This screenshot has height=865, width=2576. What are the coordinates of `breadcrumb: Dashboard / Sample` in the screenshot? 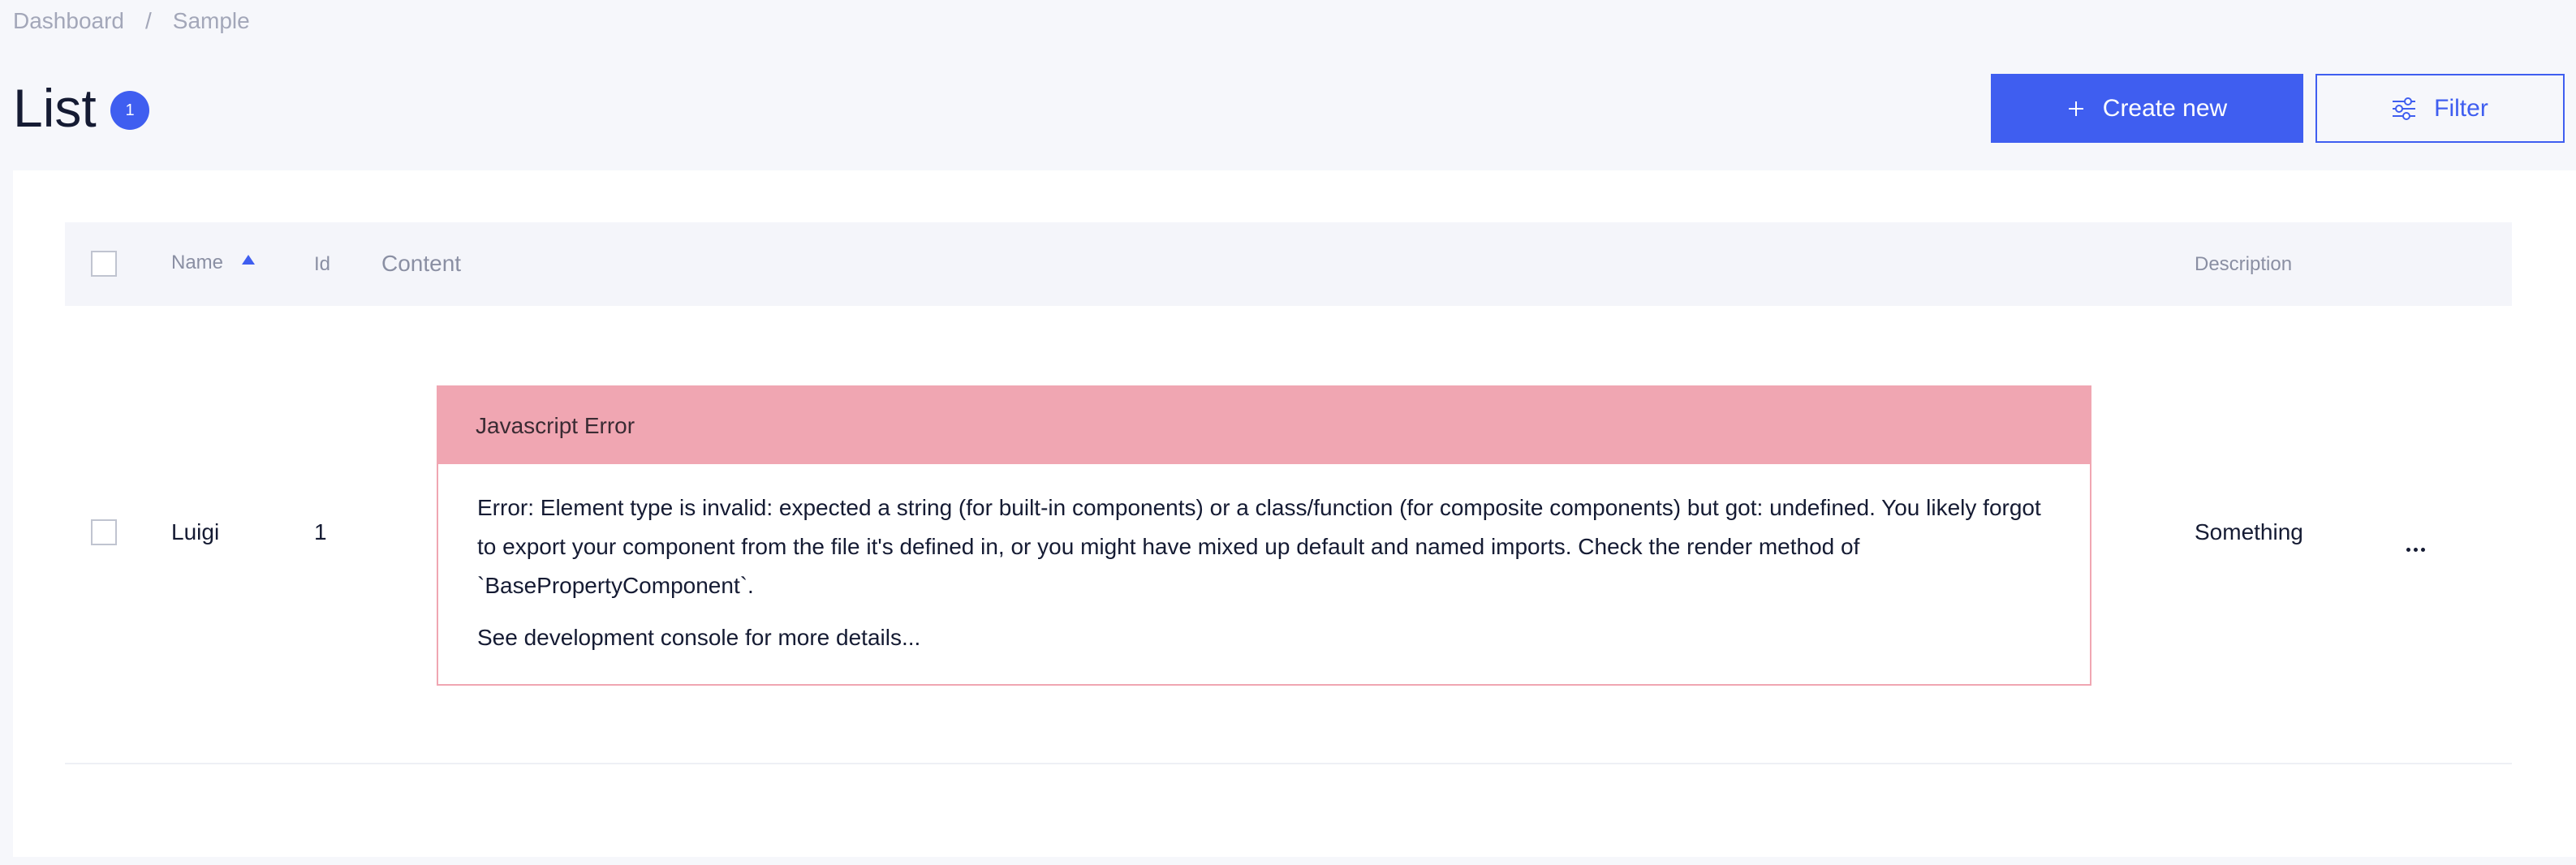 It's located at (132, 21).